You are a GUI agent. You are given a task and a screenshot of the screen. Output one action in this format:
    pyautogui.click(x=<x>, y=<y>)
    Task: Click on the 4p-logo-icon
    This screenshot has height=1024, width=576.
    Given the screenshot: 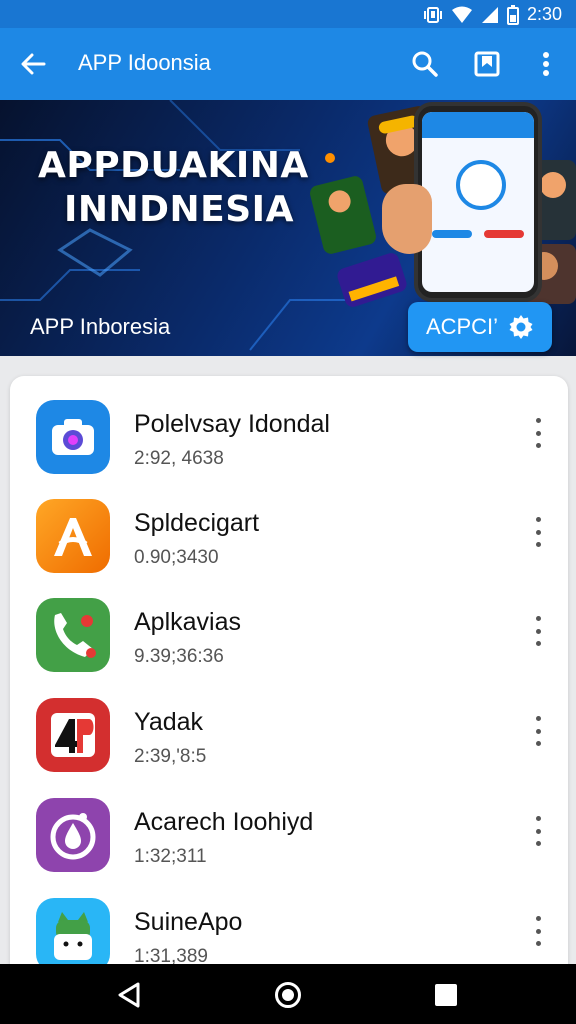 What is the action you would take?
    pyautogui.click(x=73, y=735)
    